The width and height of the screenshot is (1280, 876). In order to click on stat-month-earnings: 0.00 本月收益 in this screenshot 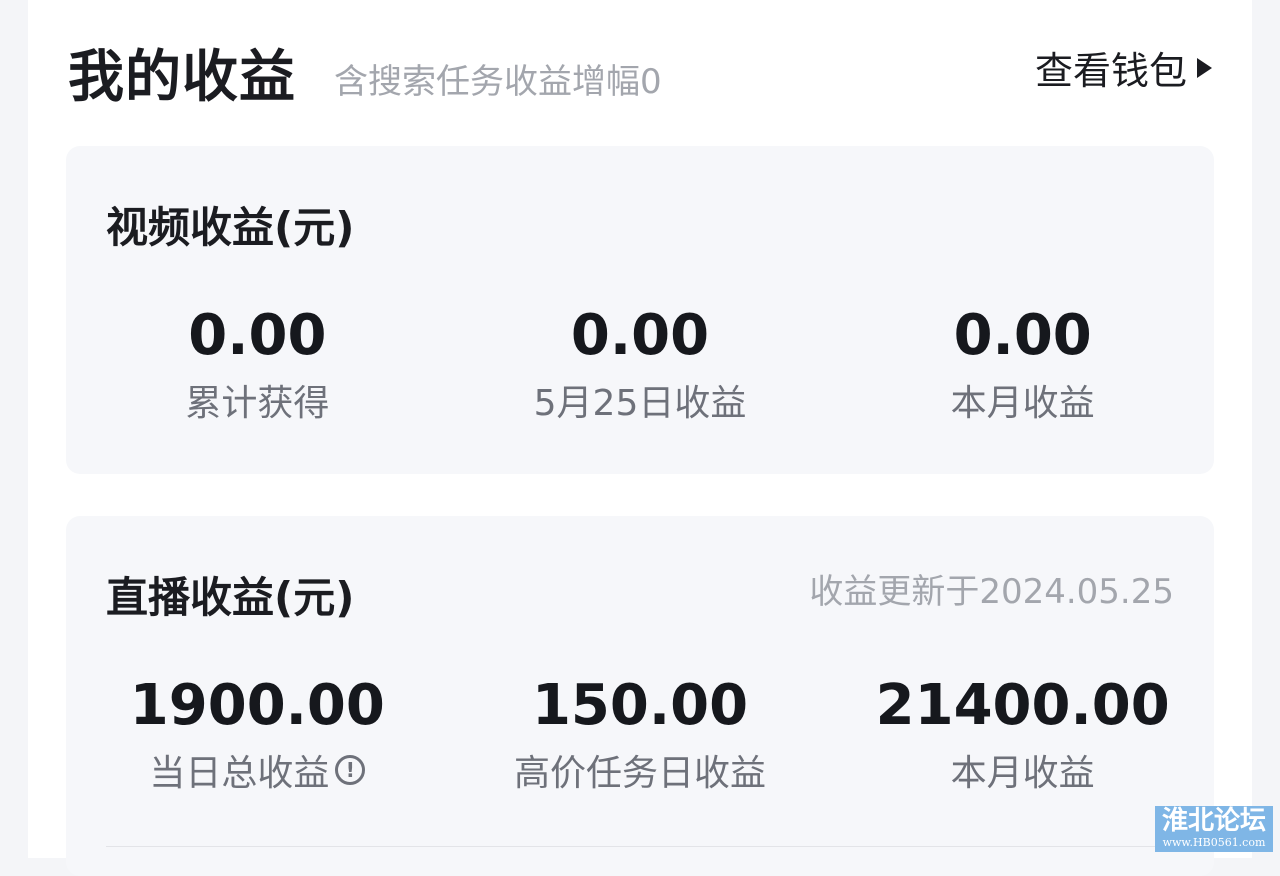, I will do `click(1022, 365)`.